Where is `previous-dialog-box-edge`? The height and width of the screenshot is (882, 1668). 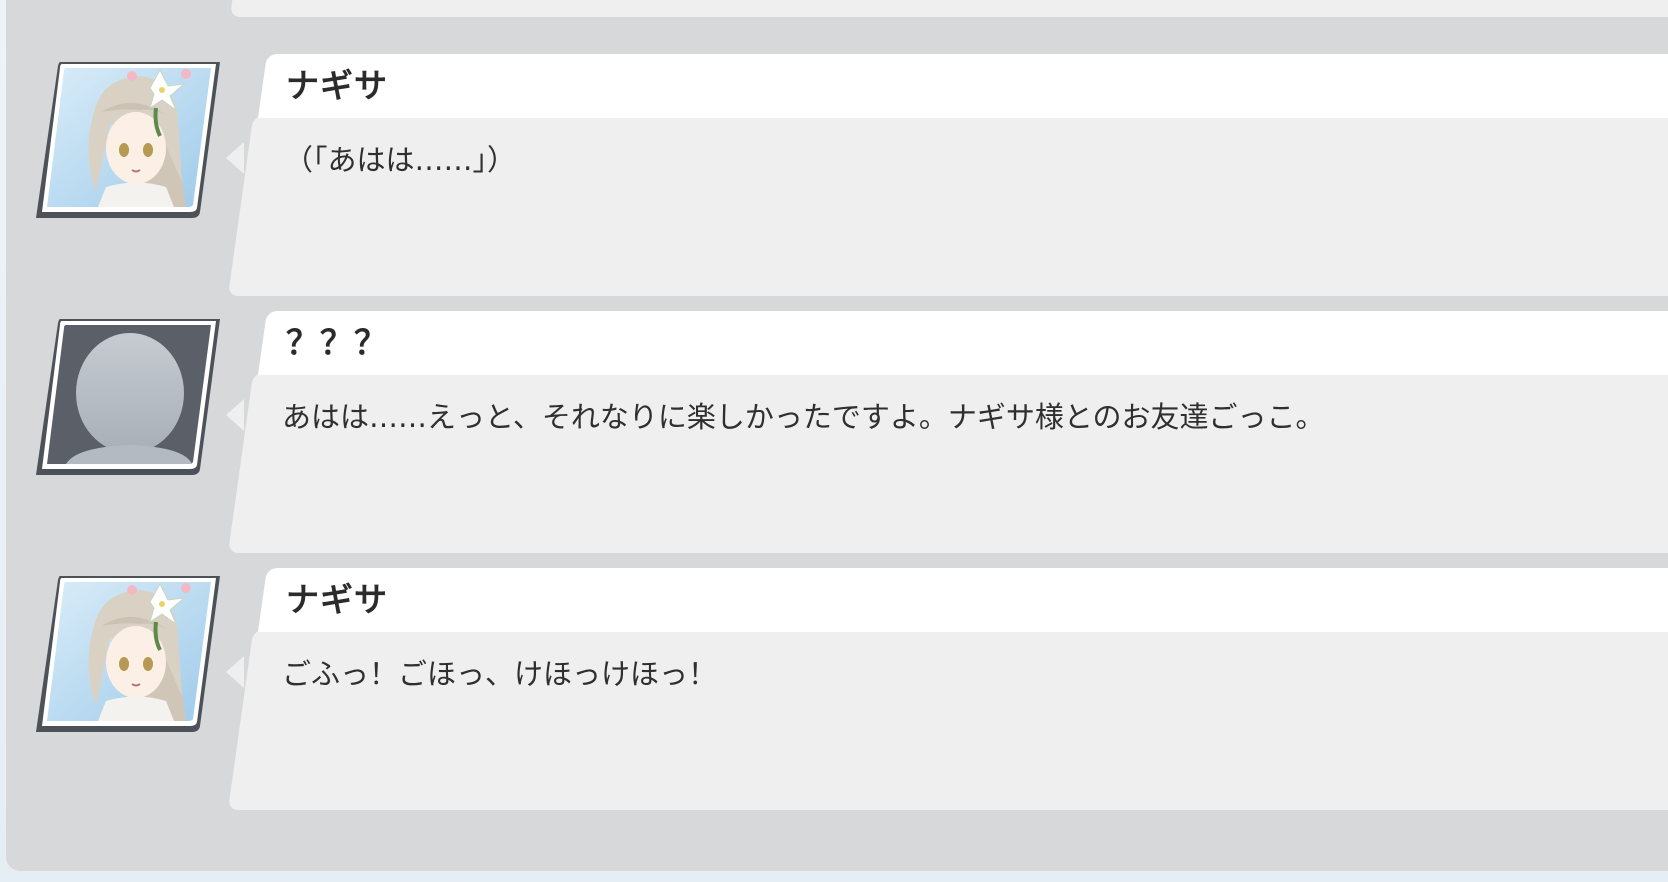 previous-dialog-box-edge is located at coordinates (949, 8).